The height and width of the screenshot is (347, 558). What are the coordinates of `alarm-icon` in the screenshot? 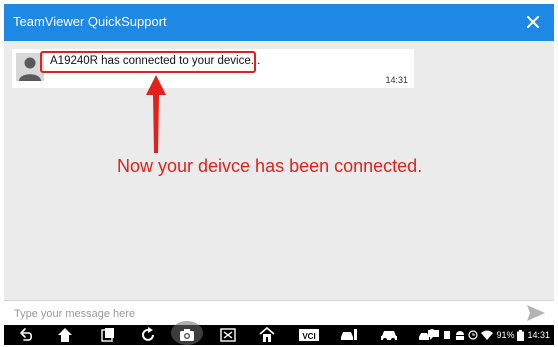 It's located at (473, 335).